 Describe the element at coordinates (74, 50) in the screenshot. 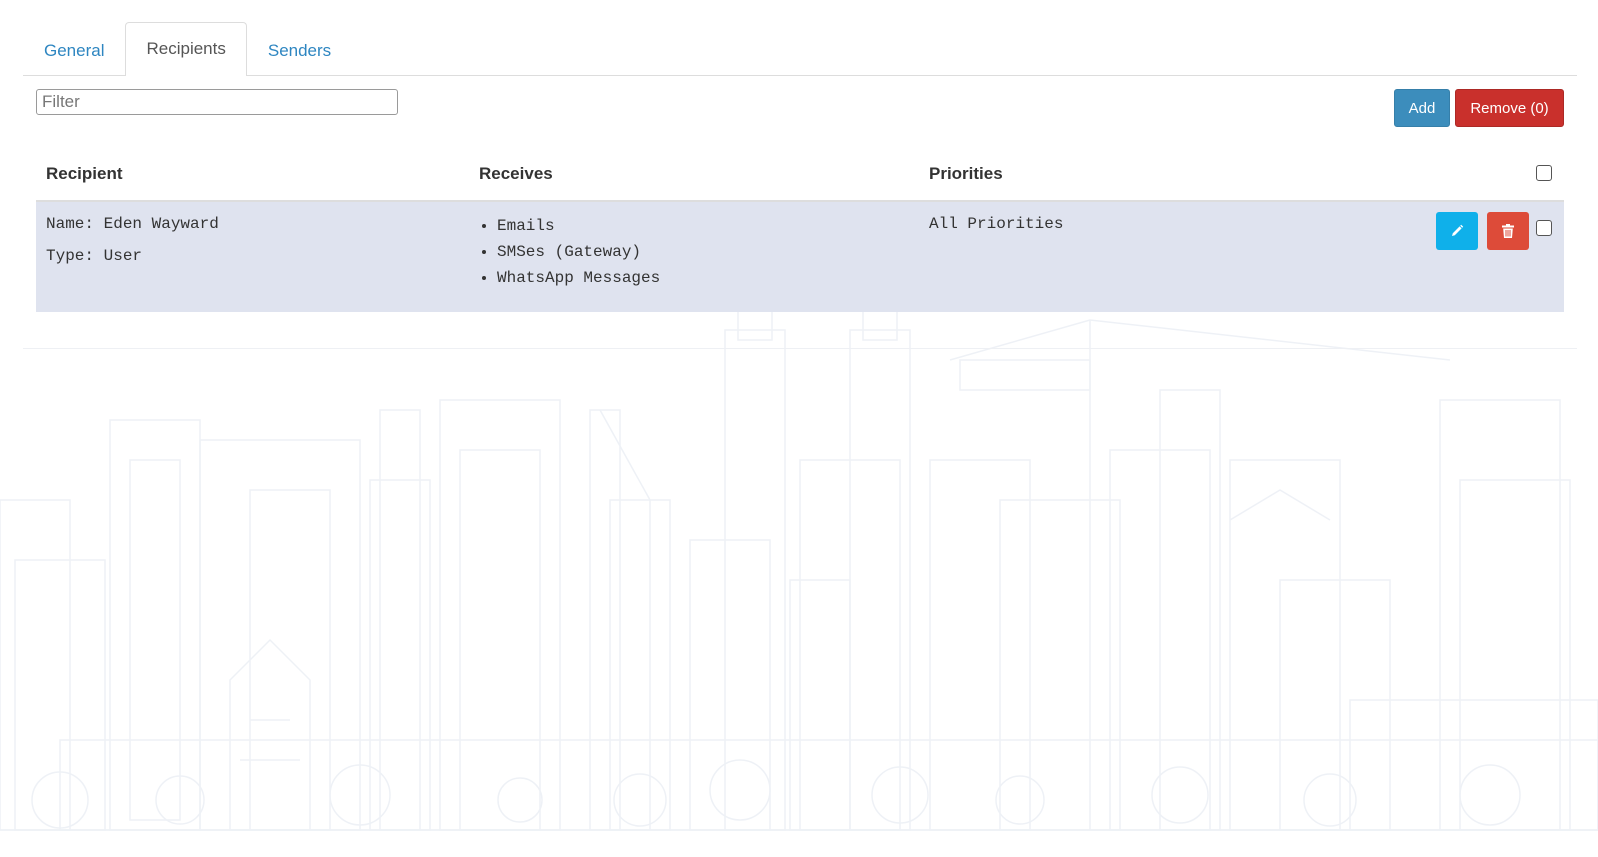

I see `tab-general: General` at that location.